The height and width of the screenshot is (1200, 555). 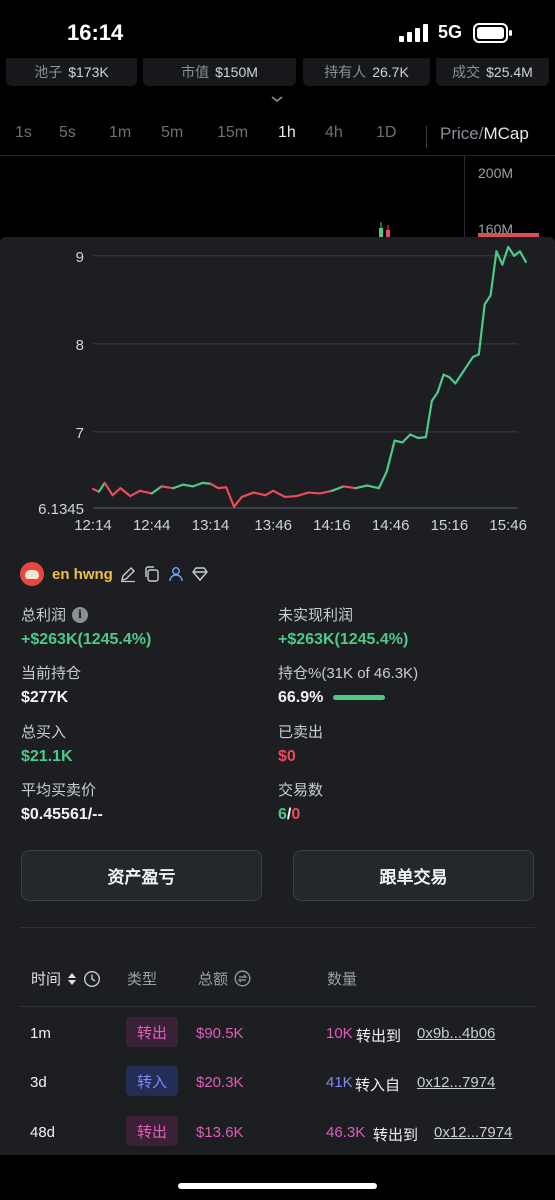 What do you see at coordinates (67, 133) in the screenshot?
I see `tab-5s: 5s` at bounding box center [67, 133].